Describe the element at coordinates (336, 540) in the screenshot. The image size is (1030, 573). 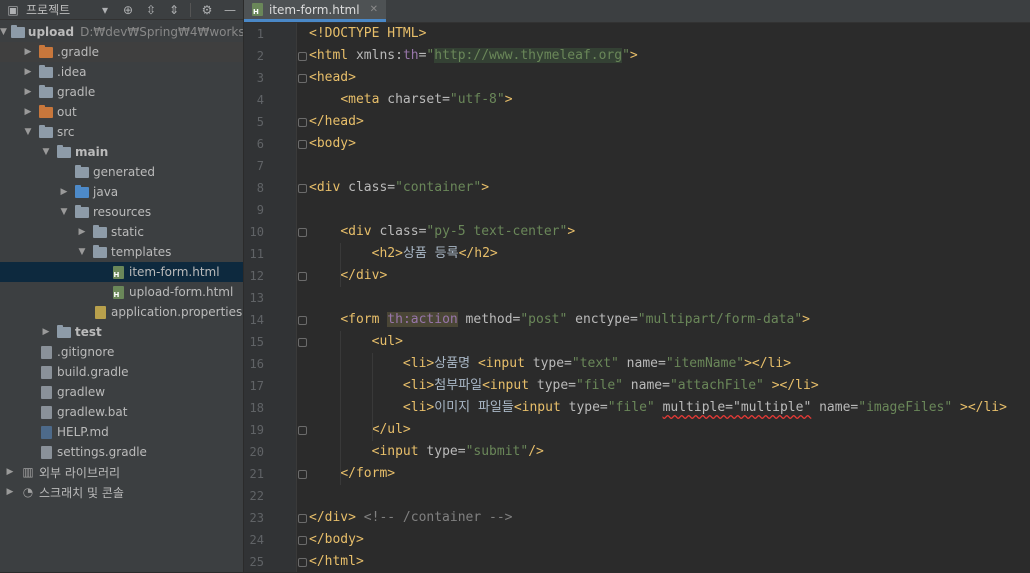
I see `code-line: </body>` at that location.